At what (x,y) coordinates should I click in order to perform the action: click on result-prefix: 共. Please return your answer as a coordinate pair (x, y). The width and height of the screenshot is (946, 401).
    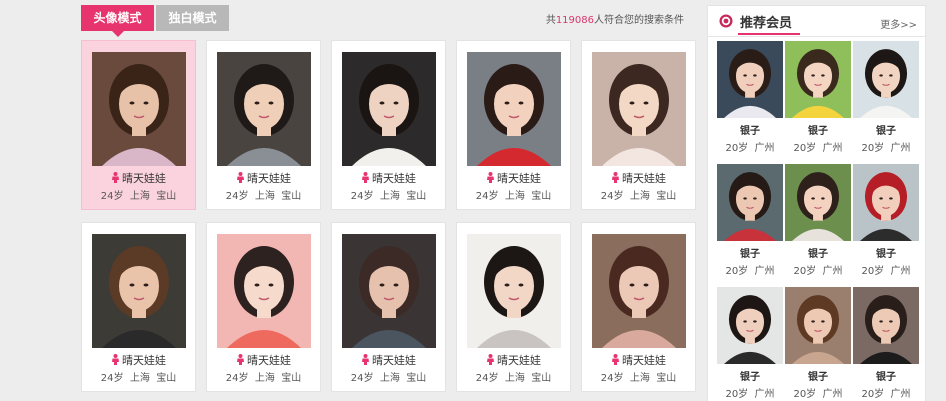
    Looking at the image, I should click on (550, 20).